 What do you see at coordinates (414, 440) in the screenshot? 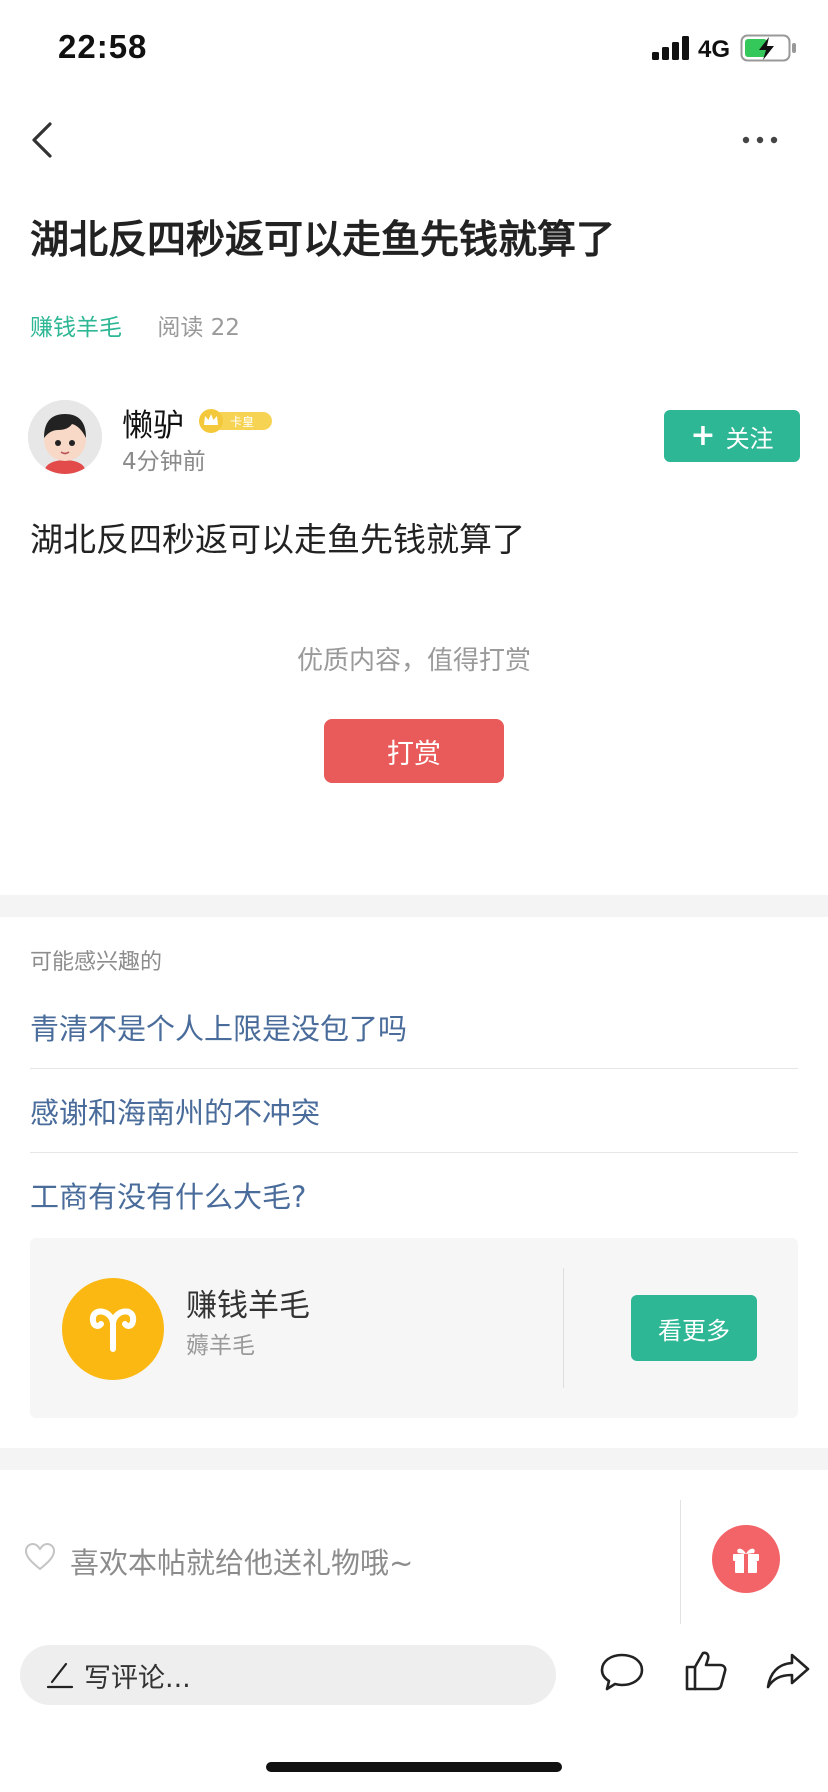
I see `author-row: 懒驴 卡皇 4分钟前 + 关注` at bounding box center [414, 440].